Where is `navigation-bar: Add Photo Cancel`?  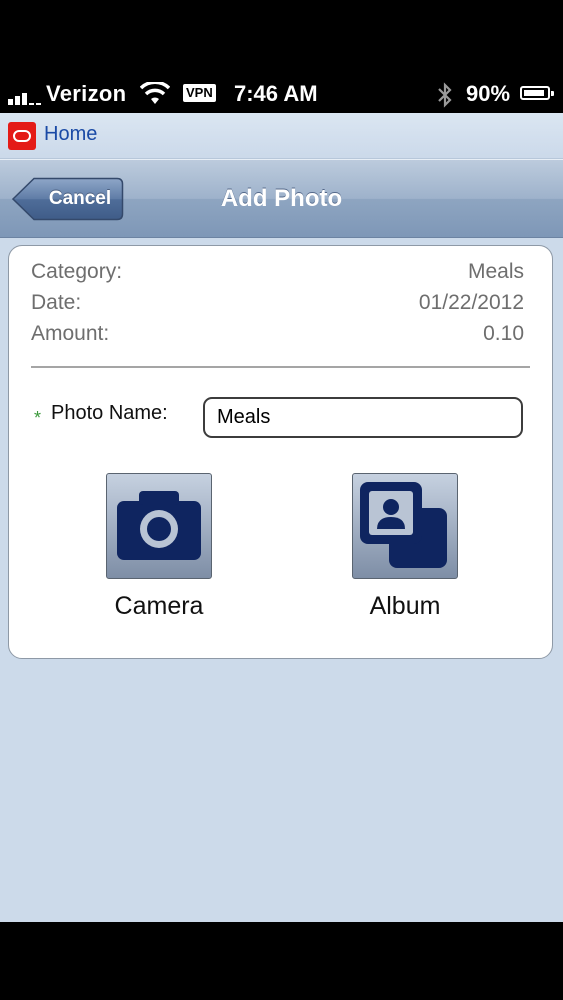 navigation-bar: Add Photo Cancel is located at coordinates (281, 198).